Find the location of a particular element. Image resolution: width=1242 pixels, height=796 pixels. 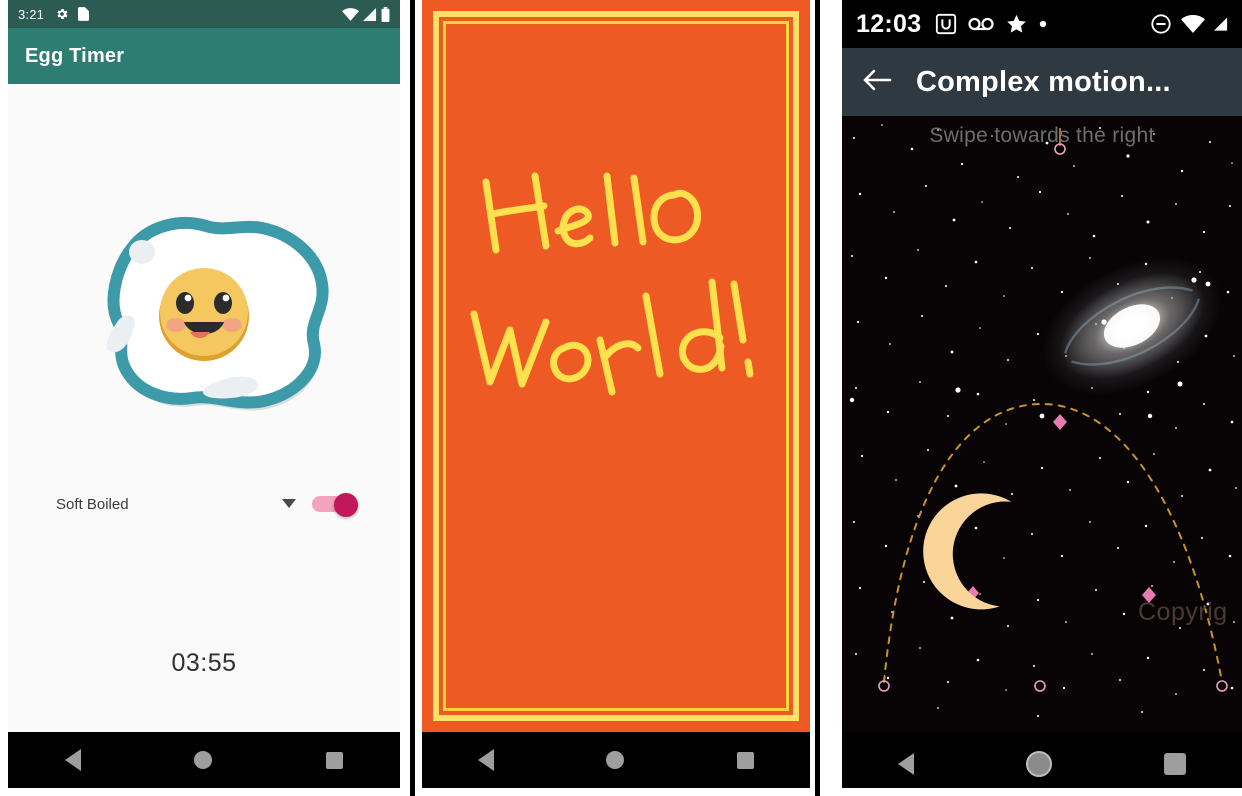

switch-thumb is located at coordinates (346, 505).